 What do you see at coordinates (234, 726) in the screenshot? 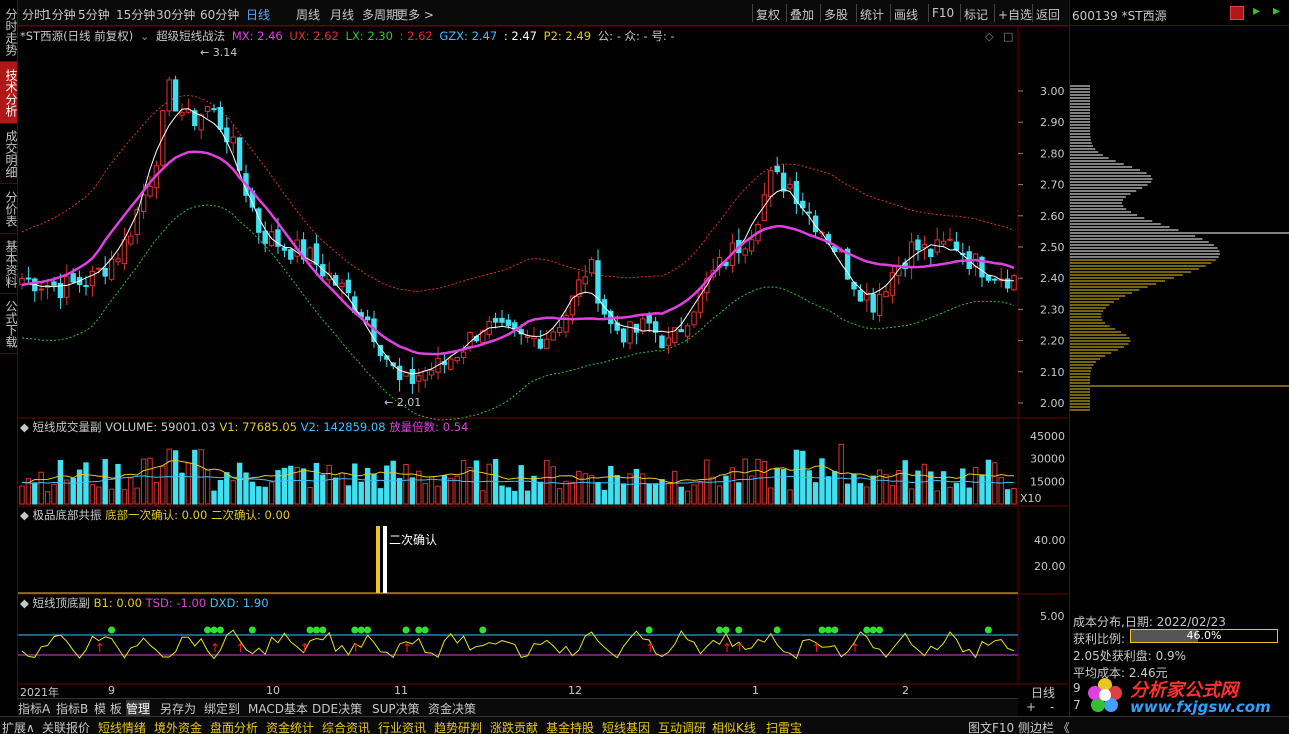
I see `bottom-tab-4: 盘面分析` at bounding box center [234, 726].